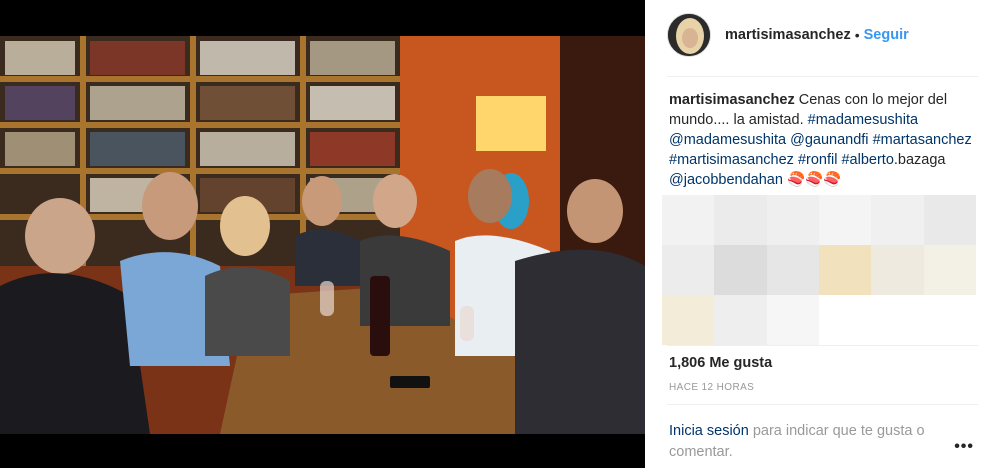 The width and height of the screenshot is (1000, 468). What do you see at coordinates (822, 404) in the screenshot?
I see `footer-divider` at bounding box center [822, 404].